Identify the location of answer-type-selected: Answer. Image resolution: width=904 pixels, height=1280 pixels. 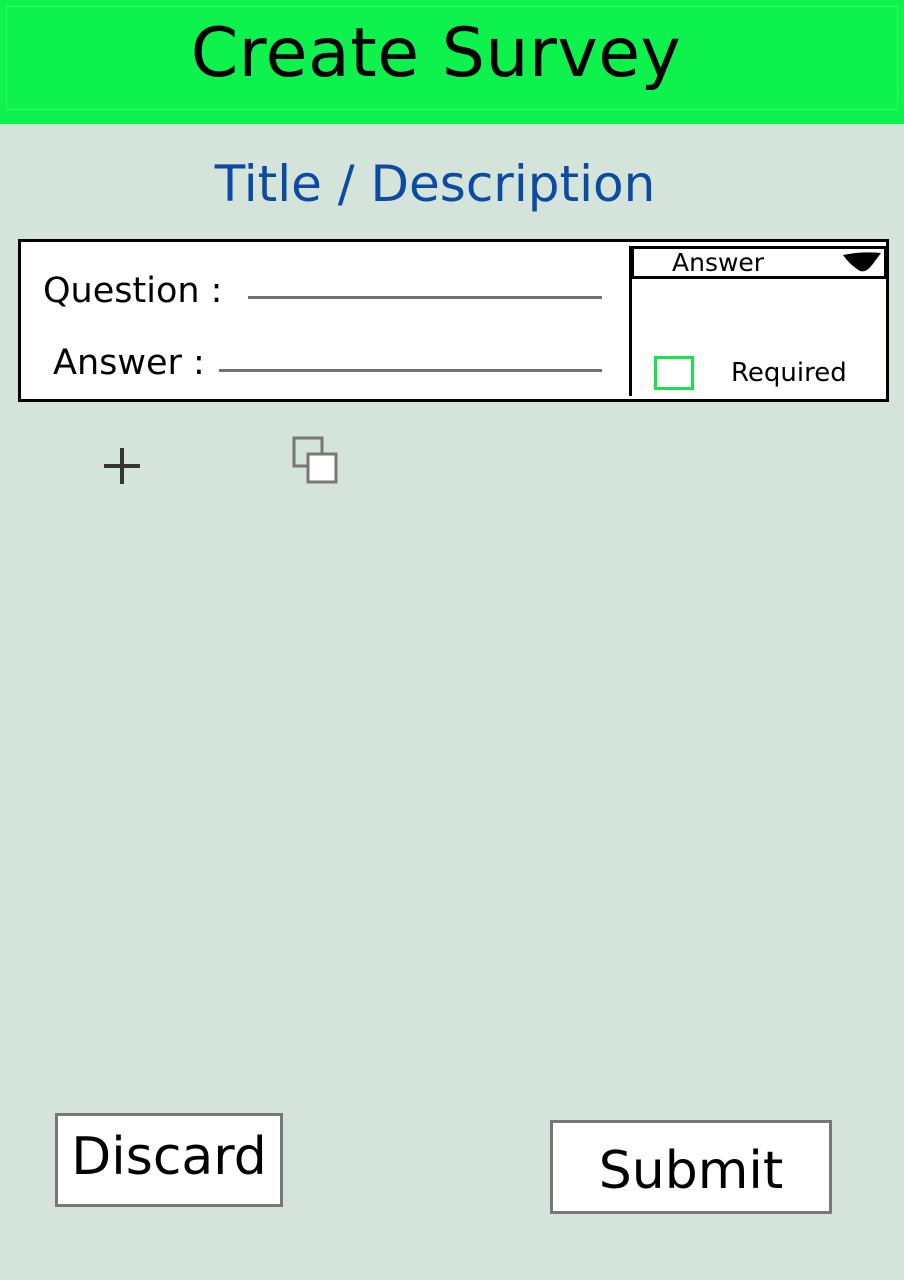
(718, 262).